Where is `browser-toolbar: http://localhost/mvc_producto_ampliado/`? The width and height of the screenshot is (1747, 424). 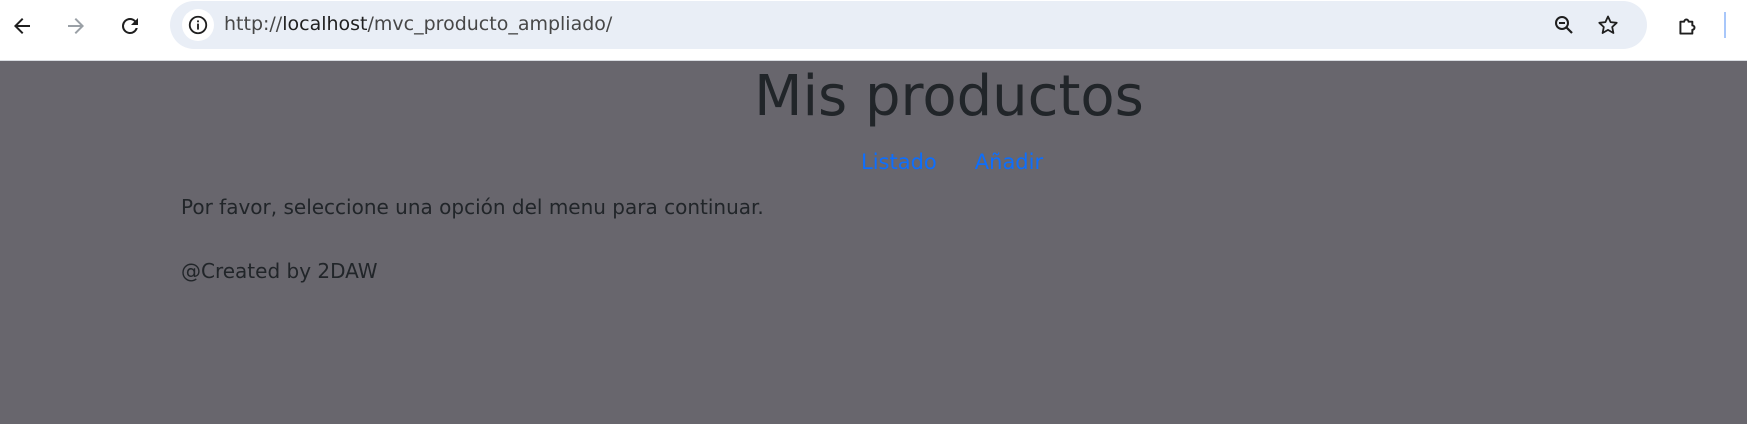 browser-toolbar: http://localhost/mvc_producto_ampliado/ is located at coordinates (873, 30).